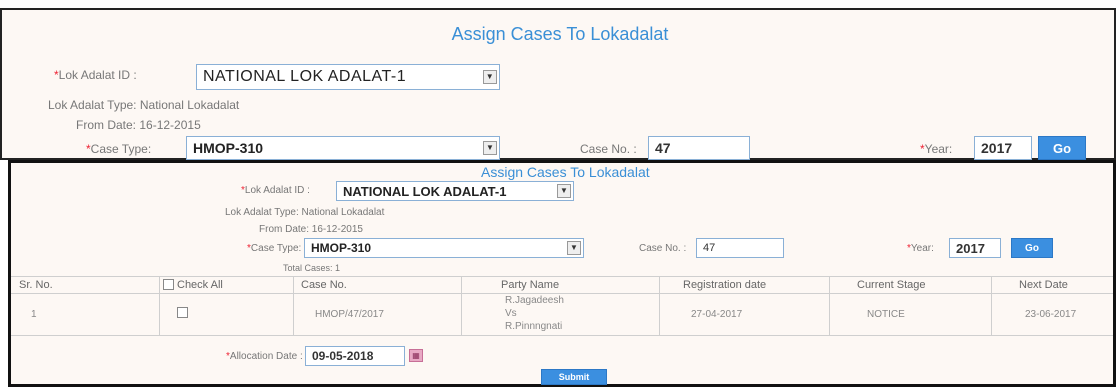  I want to click on cell-current-stage: NOTICE, so click(886, 314).